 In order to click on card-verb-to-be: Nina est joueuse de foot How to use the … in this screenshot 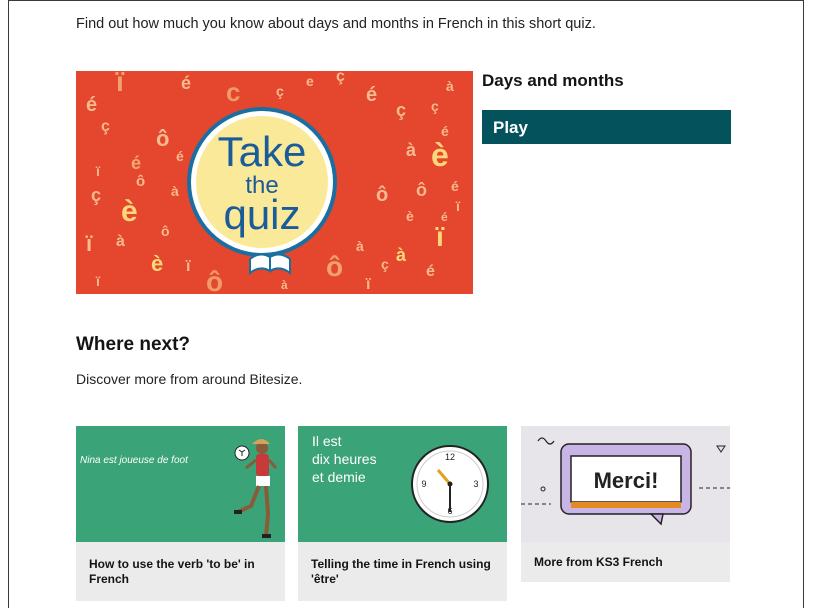, I will do `click(180, 513)`.